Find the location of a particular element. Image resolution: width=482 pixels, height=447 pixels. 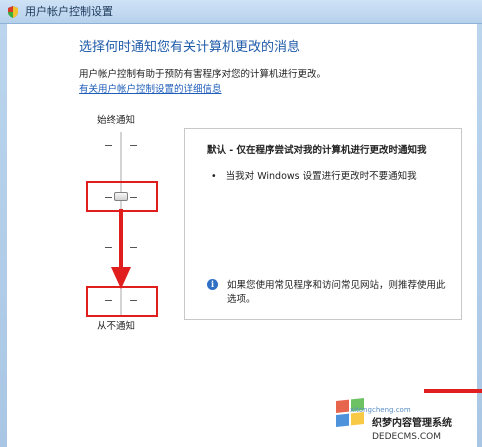

slider-bottom-label: 从不通知 is located at coordinates (116, 326).